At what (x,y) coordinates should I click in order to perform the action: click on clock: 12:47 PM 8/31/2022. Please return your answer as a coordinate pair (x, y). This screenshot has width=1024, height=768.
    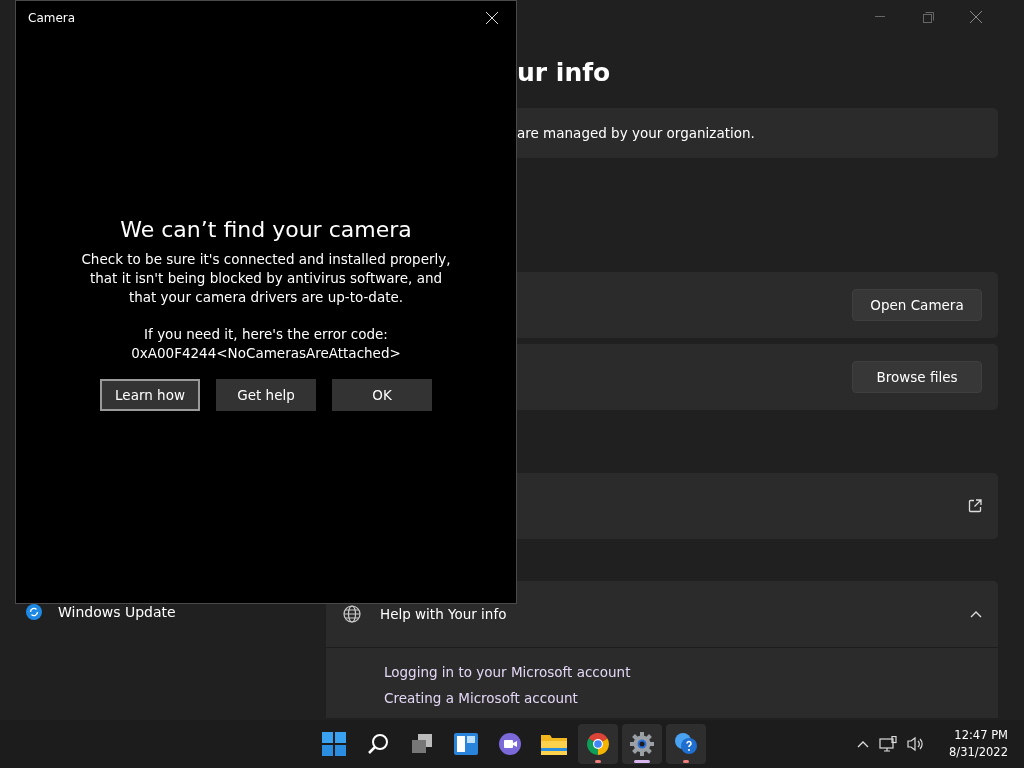
    Looking at the image, I should click on (978, 744).